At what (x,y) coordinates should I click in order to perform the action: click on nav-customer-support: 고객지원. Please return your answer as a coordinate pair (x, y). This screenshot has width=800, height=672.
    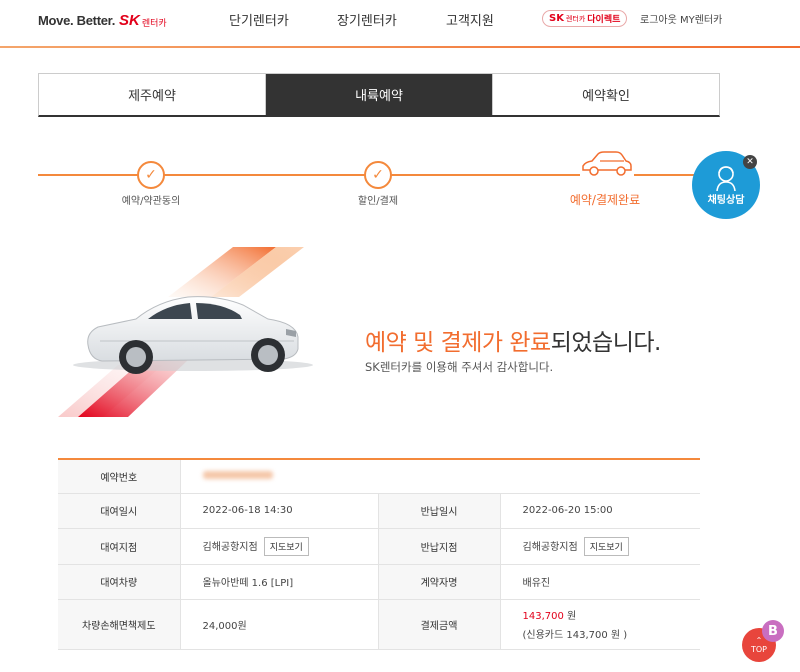
    Looking at the image, I should click on (470, 19).